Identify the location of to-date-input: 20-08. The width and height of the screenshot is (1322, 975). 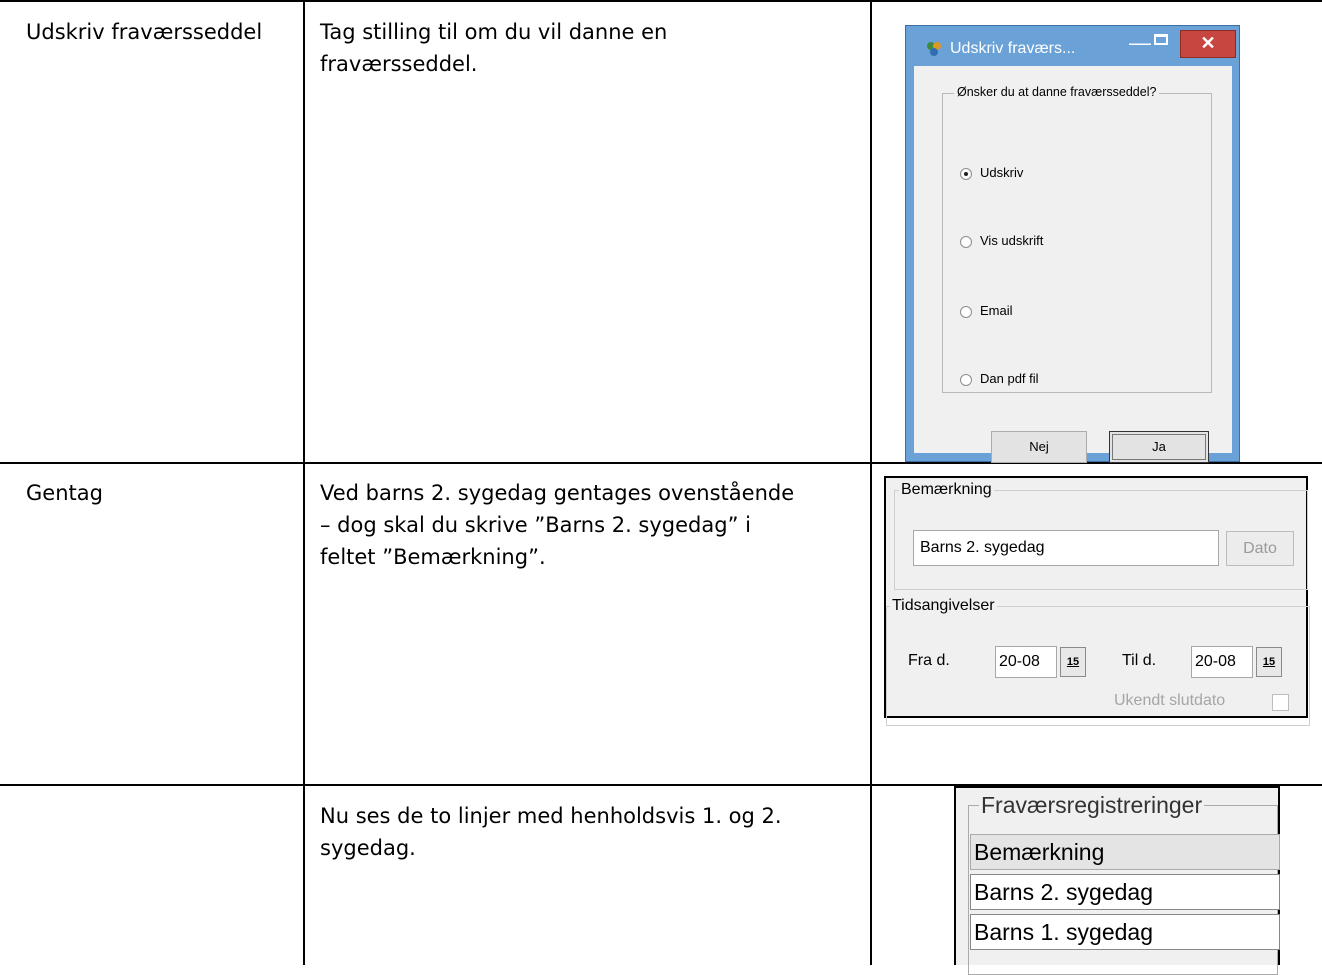
(1222, 662).